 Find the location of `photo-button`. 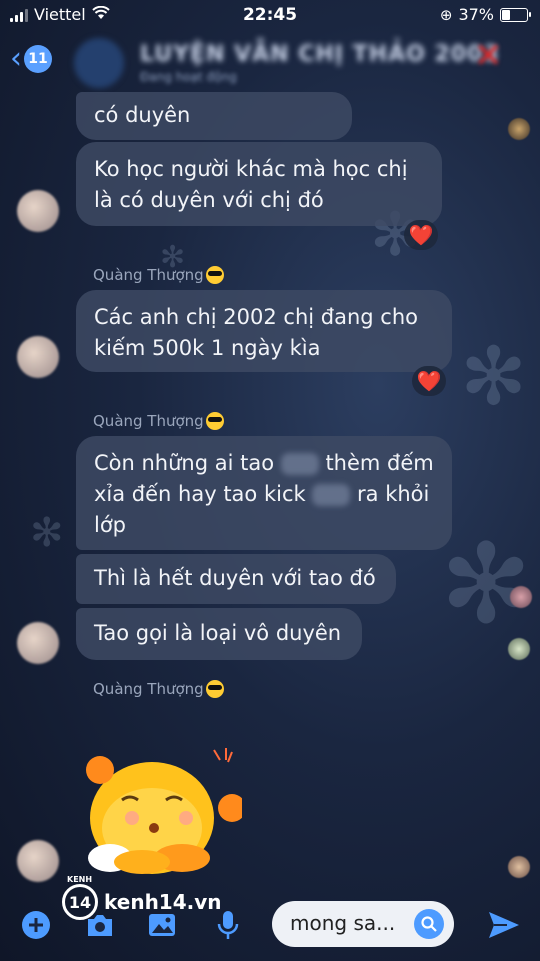

photo-button is located at coordinates (162, 925).